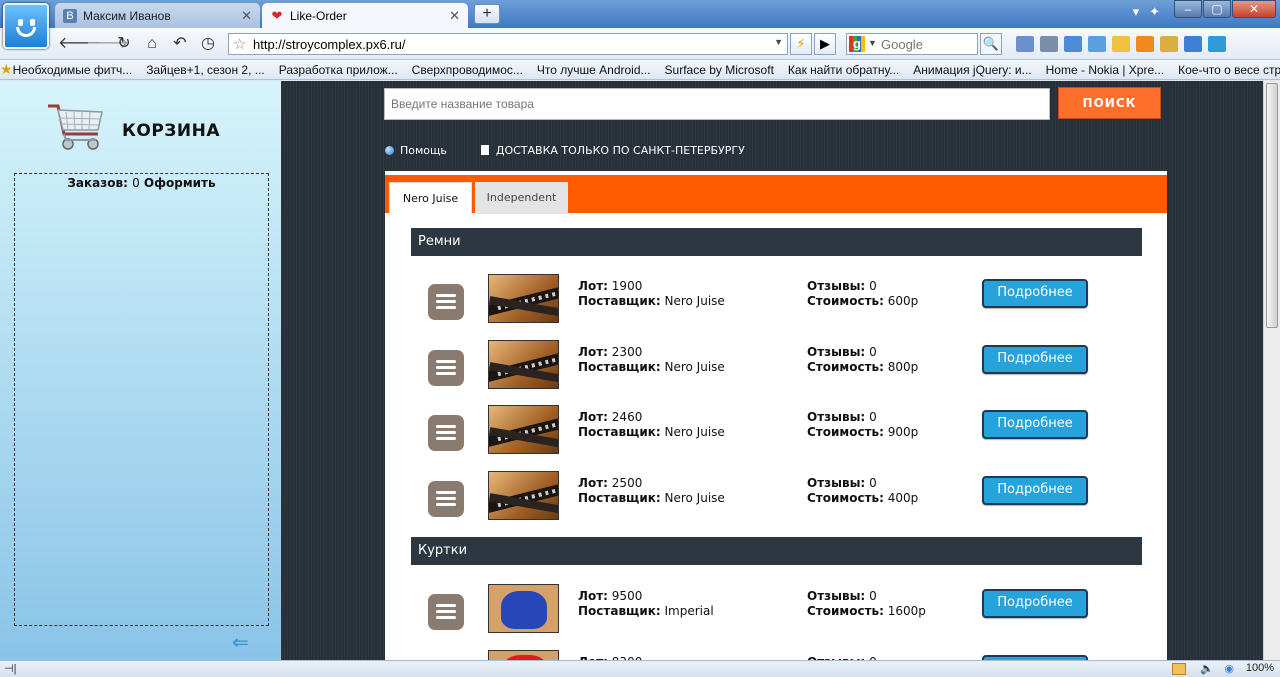 The height and width of the screenshot is (677, 1280). Describe the element at coordinates (180, 44) in the screenshot. I see `undo-close-icon: ↶` at that location.